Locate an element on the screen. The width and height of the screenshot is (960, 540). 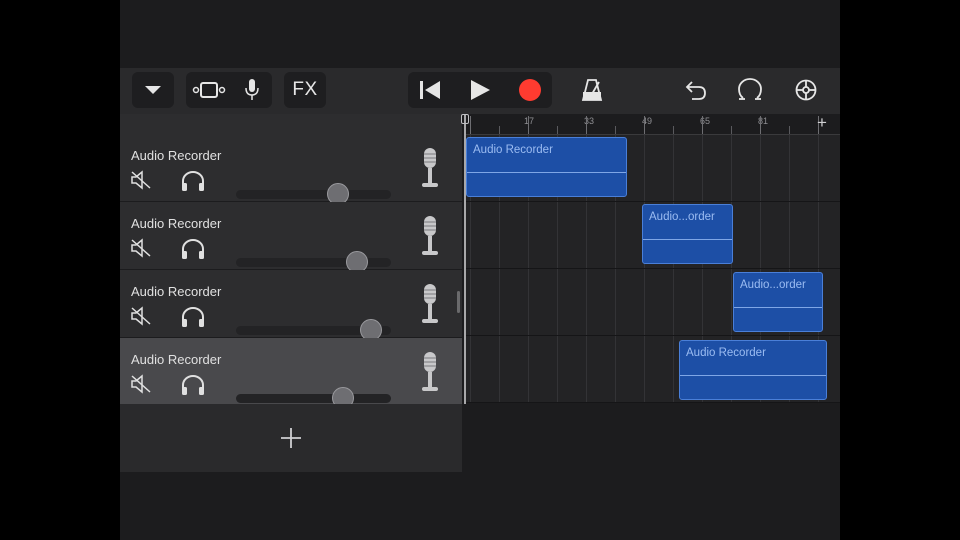
control-bar: FX is located at coordinates (480, 91).